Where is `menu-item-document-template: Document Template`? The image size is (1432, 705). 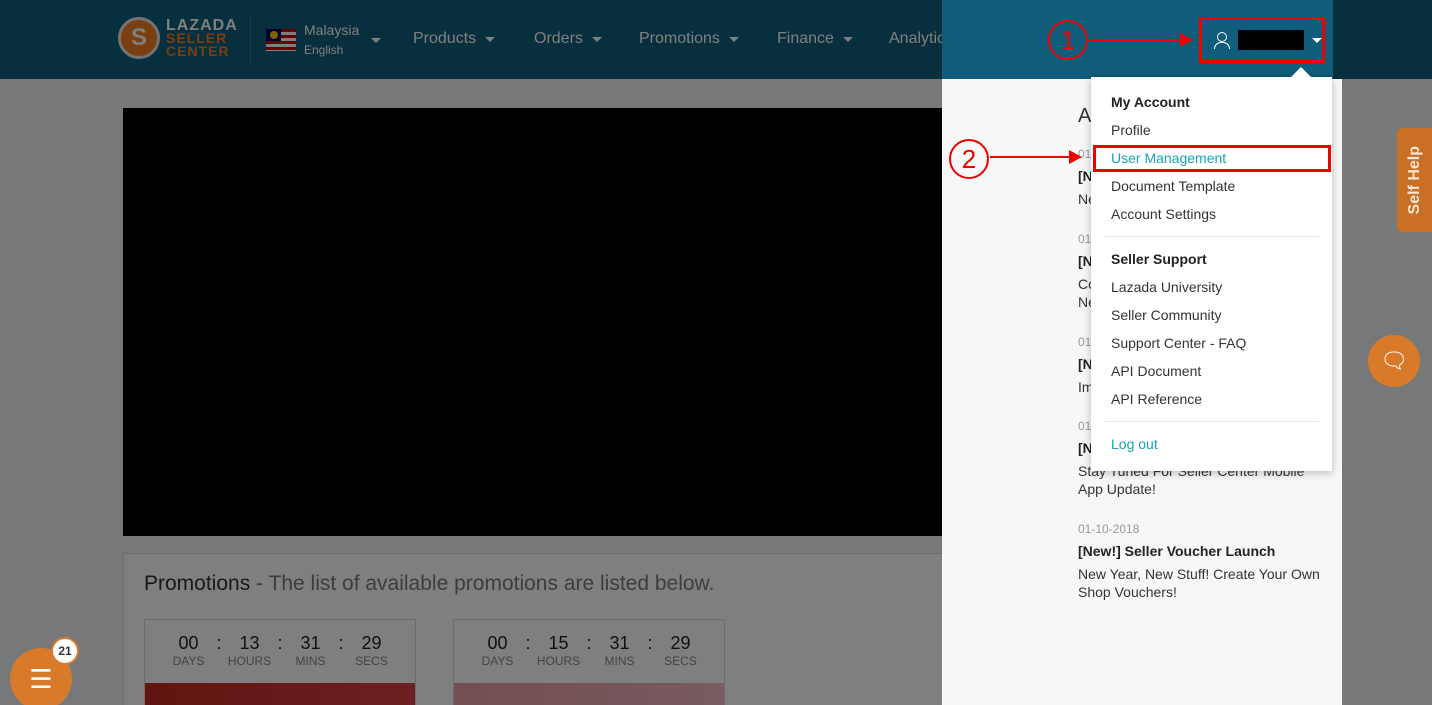
menu-item-document-template: Document Template is located at coordinates (1173, 186).